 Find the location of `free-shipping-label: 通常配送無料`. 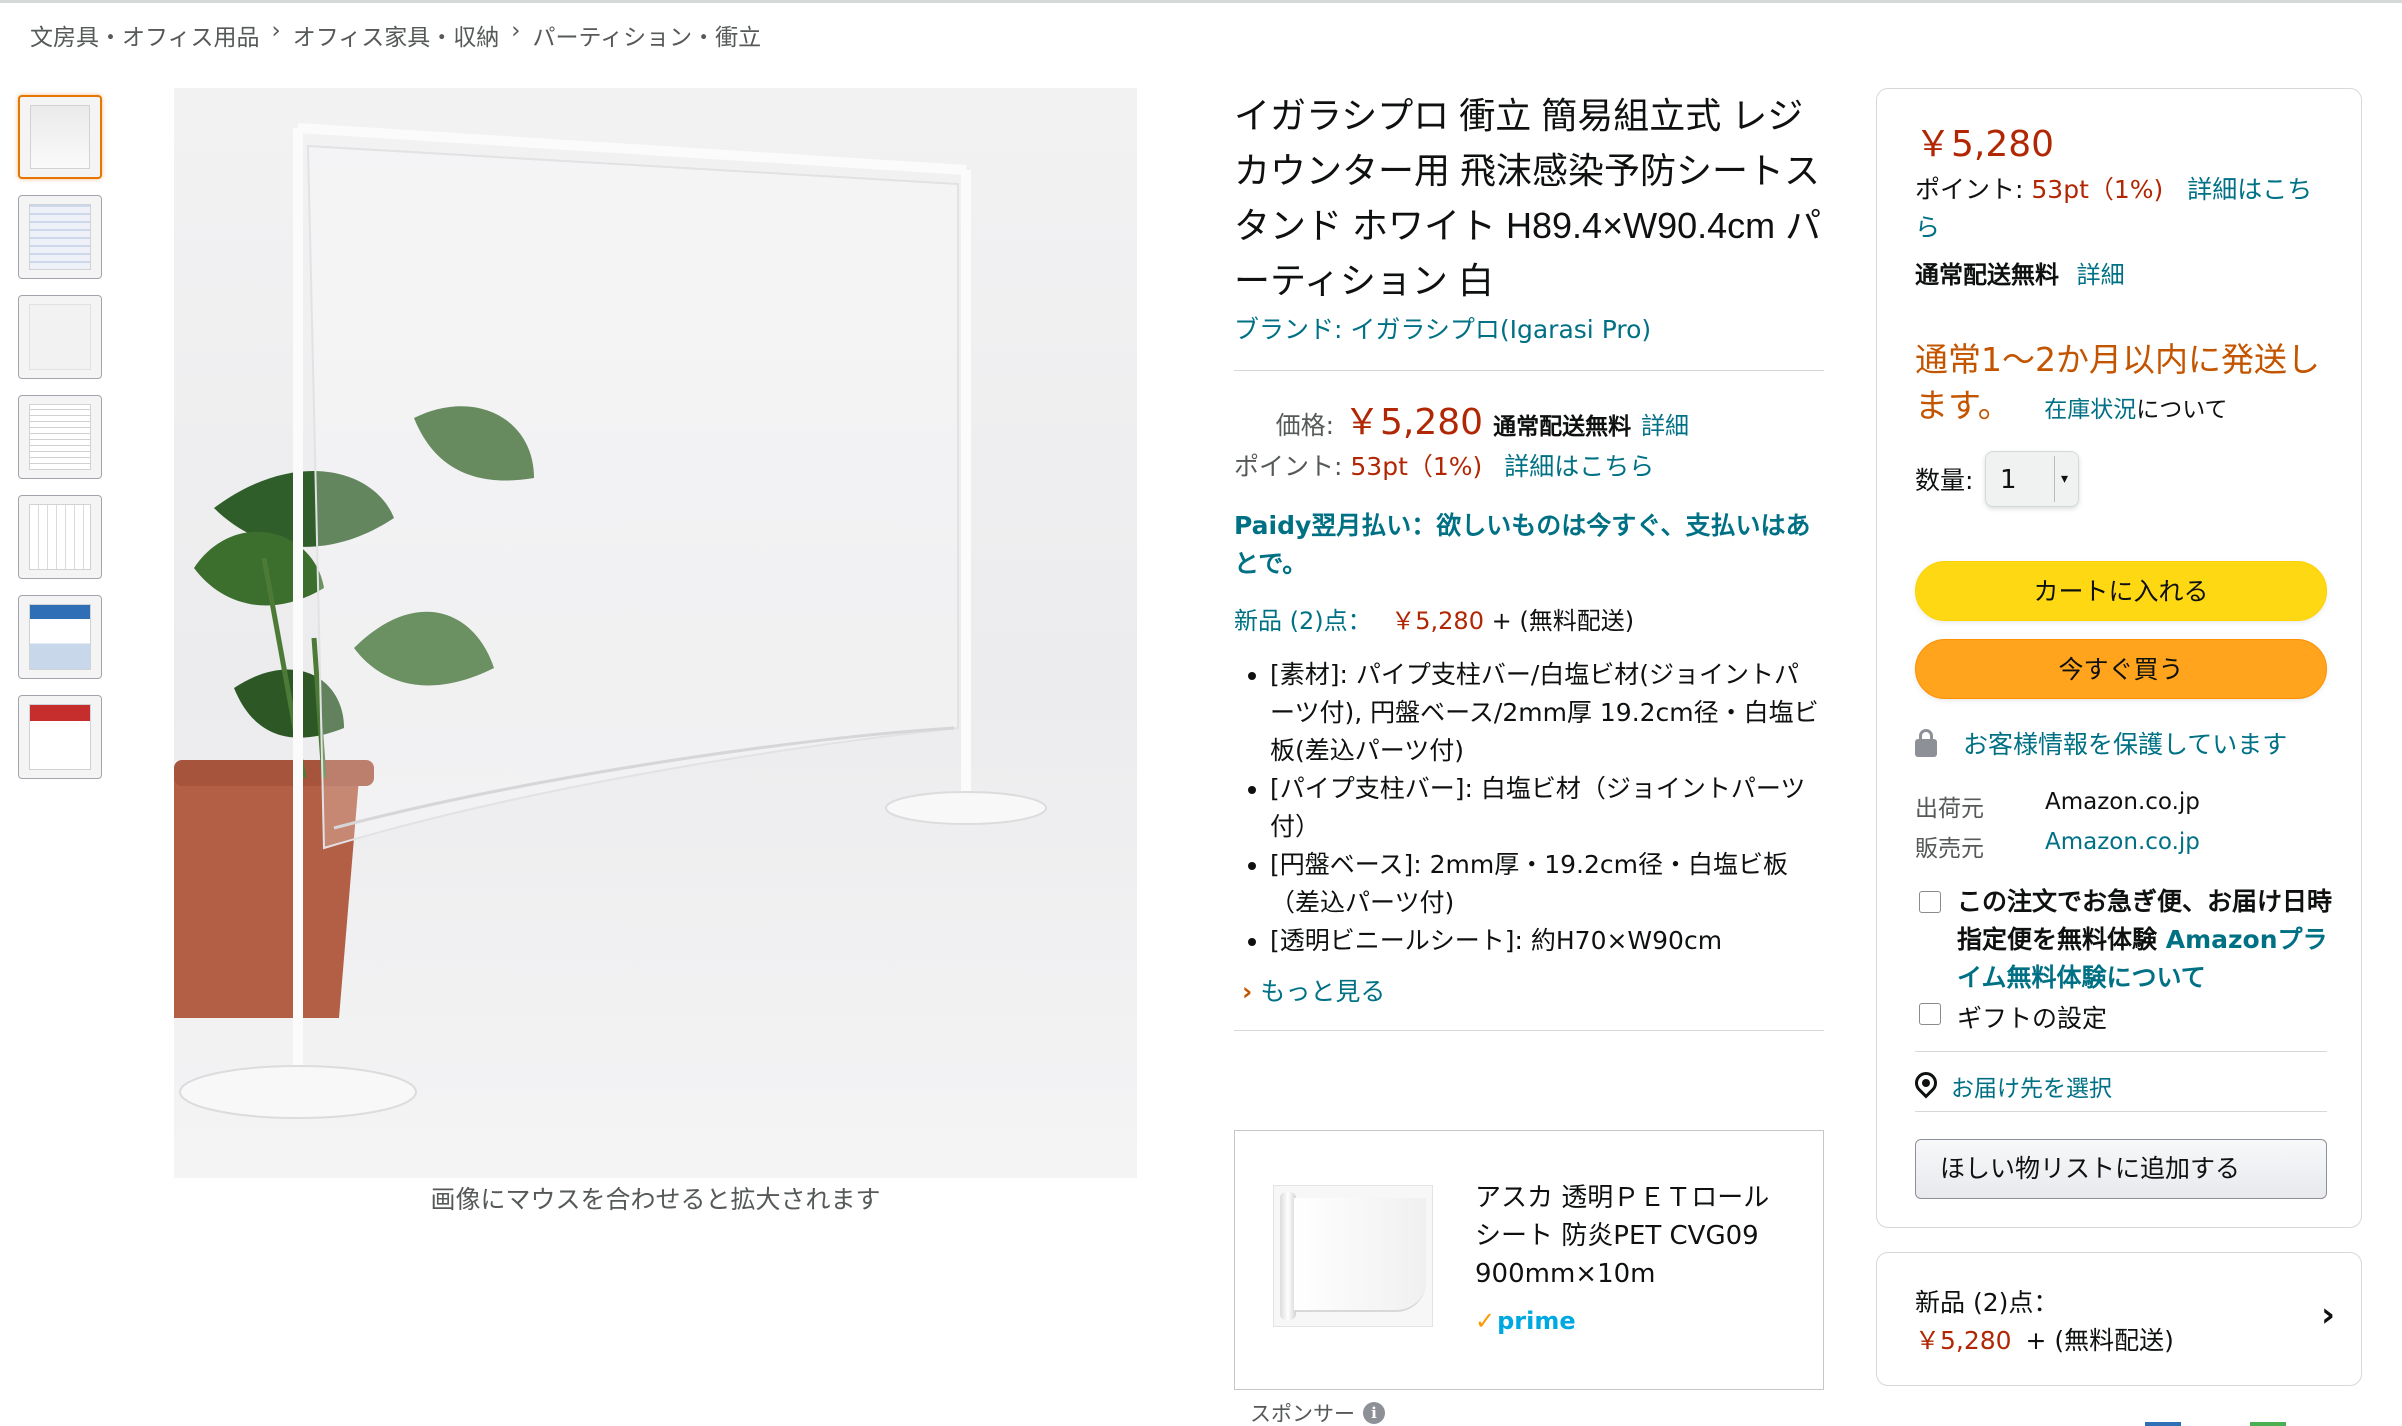

free-shipping-label: 通常配送無料 is located at coordinates (1562, 427).